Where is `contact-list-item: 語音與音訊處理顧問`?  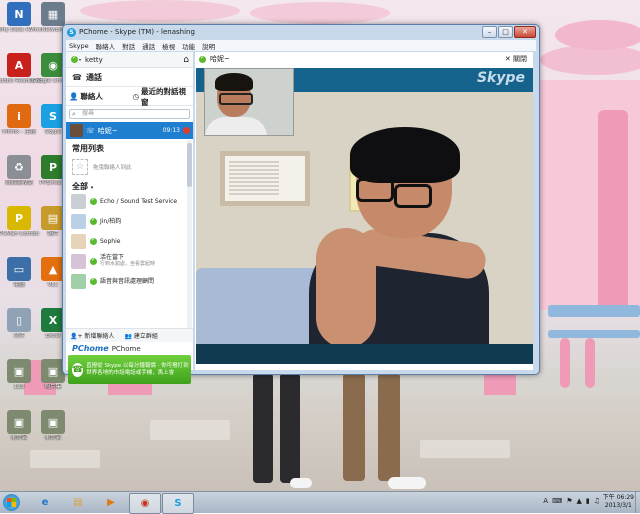 contact-list-item: 語音與音訊處理顧問 is located at coordinates (127, 281).